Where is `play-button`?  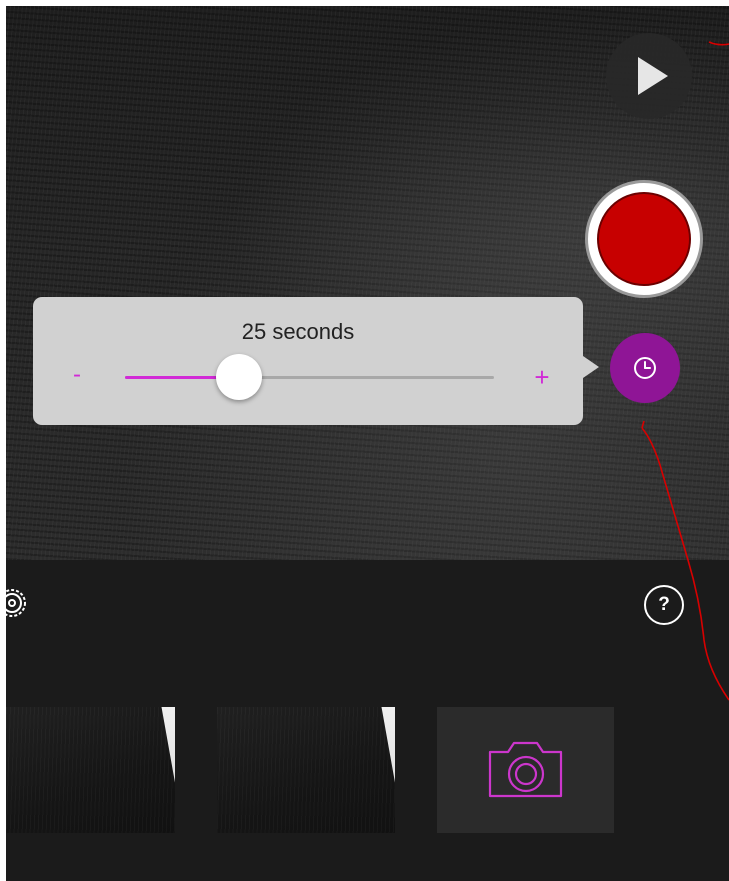
play-button is located at coordinates (649, 76).